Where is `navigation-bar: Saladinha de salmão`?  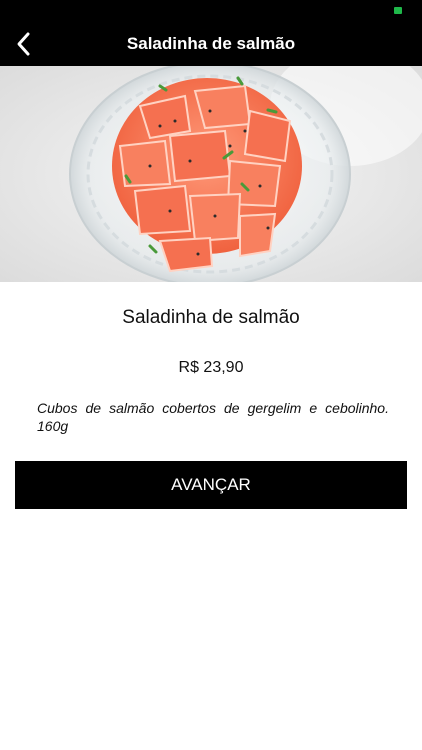 navigation-bar: Saladinha de salmão is located at coordinates (211, 44).